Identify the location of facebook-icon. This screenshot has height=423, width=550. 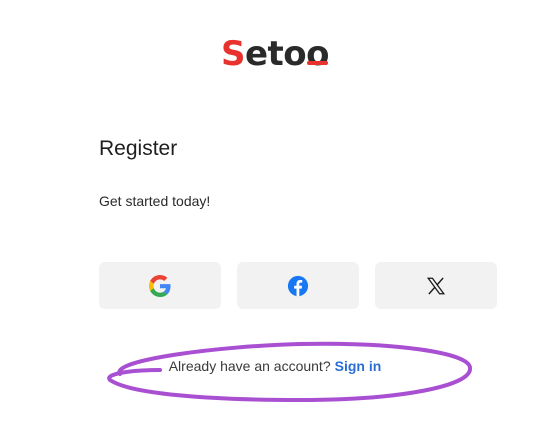
(298, 285).